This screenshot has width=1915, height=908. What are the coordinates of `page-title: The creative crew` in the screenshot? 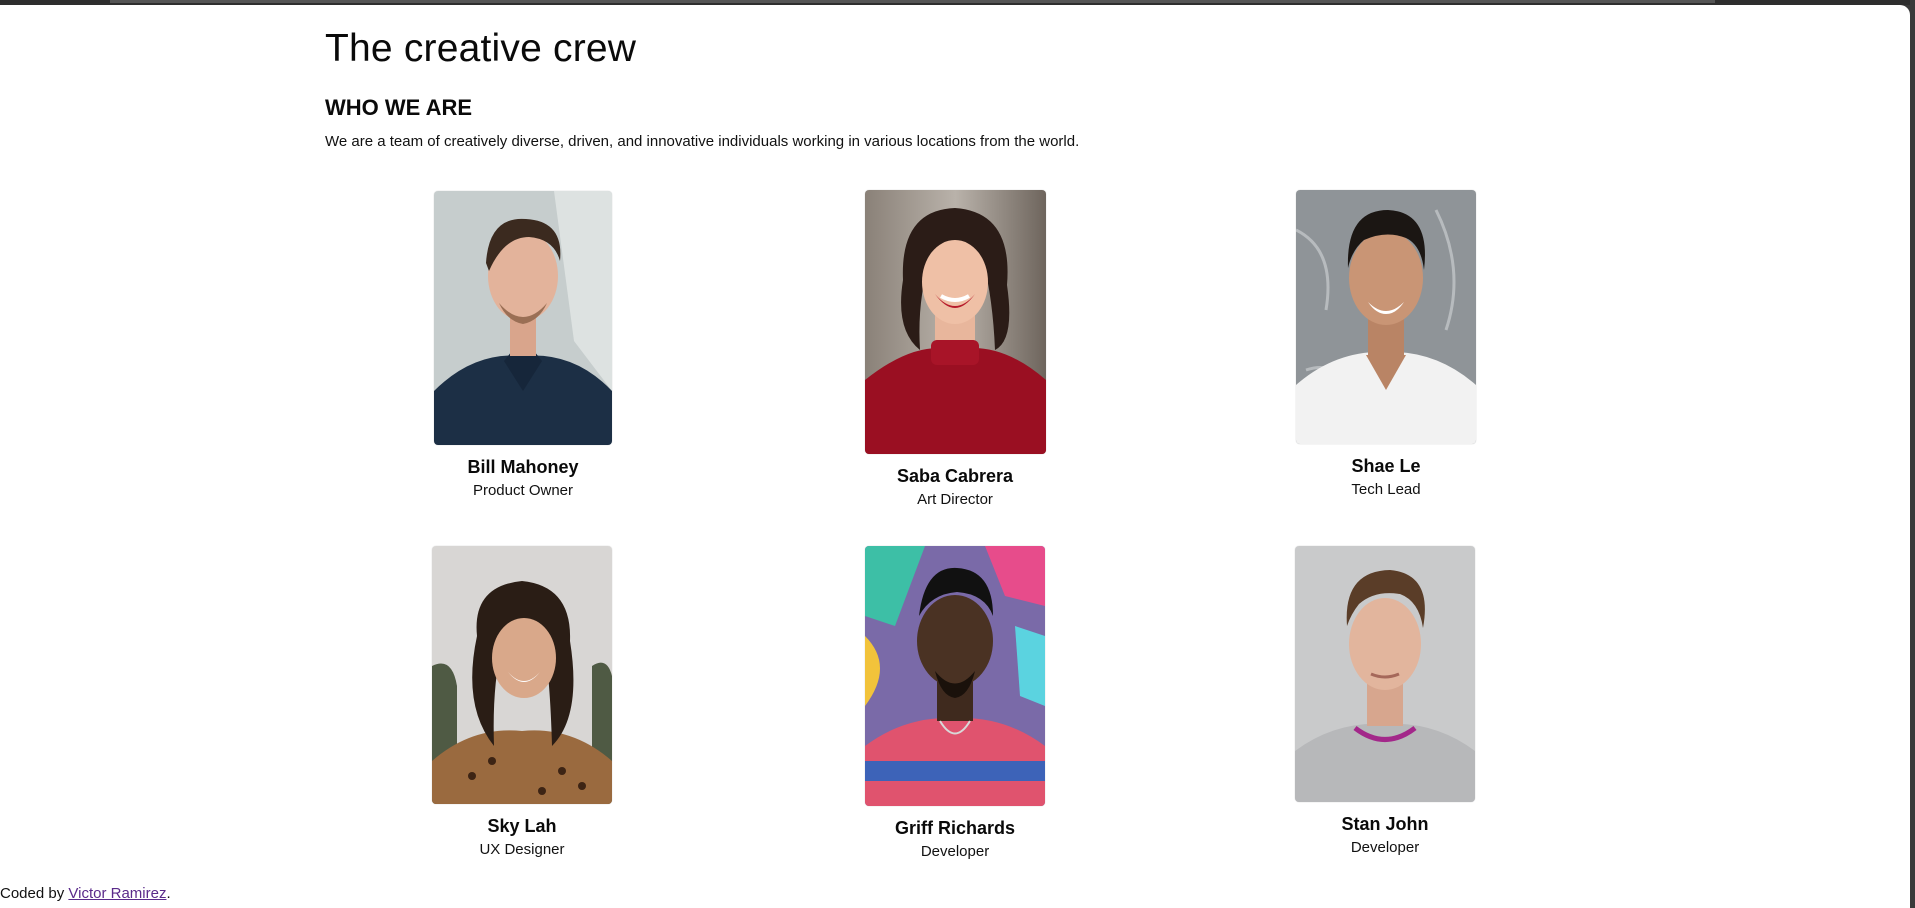 It's located at (481, 48).